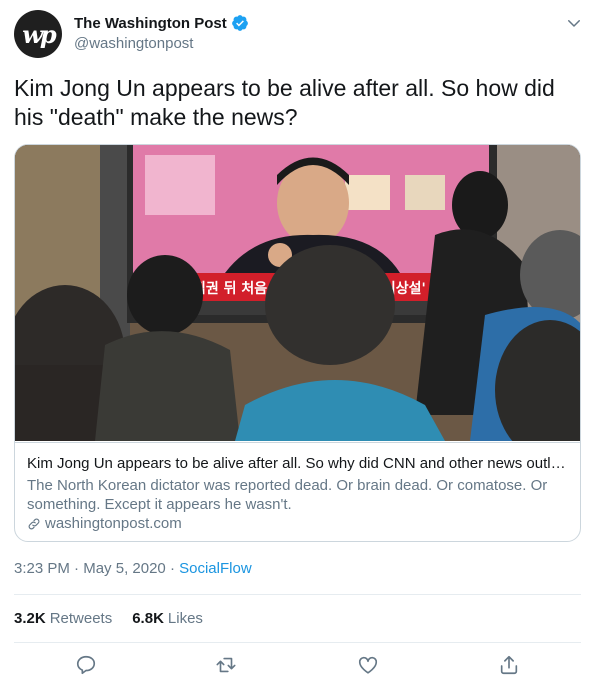 The width and height of the screenshot is (597, 690). Describe the element at coordinates (124, 568) in the screenshot. I see `tweet-date: May 5, 2020` at that location.